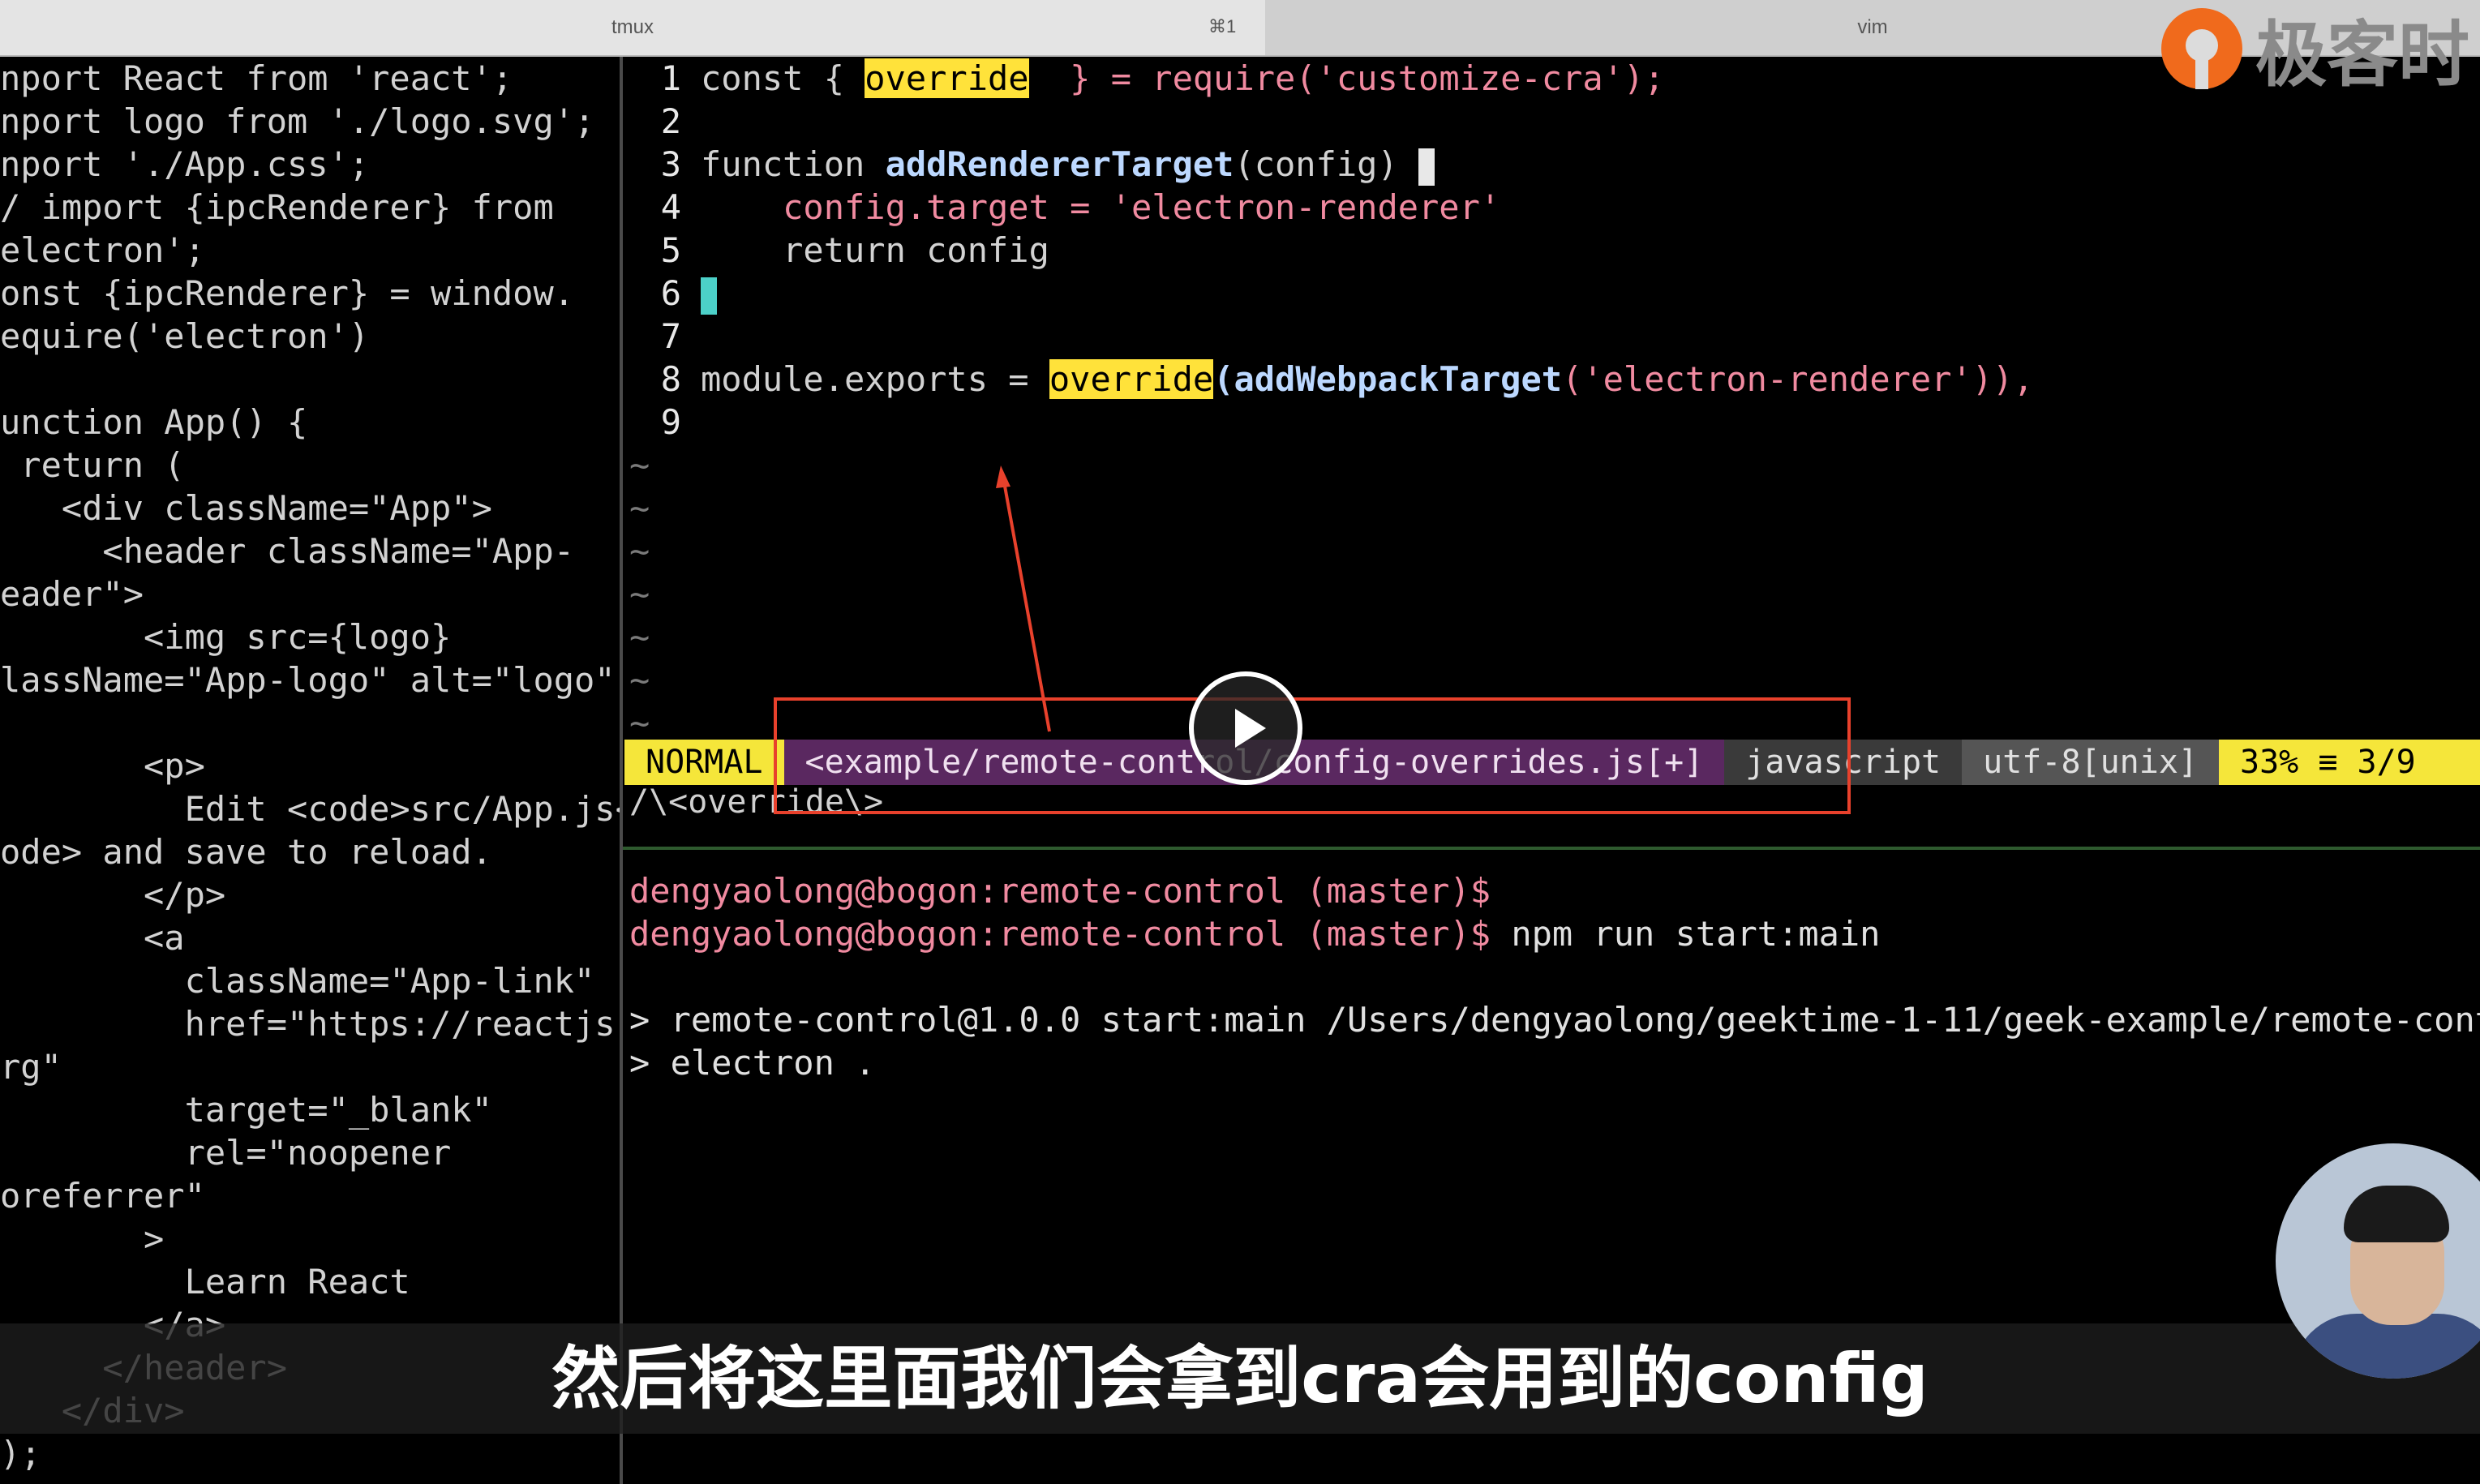 Image resolution: width=2480 pixels, height=1484 pixels. What do you see at coordinates (2396, 1214) in the screenshot?
I see `avatar-hair` at bounding box center [2396, 1214].